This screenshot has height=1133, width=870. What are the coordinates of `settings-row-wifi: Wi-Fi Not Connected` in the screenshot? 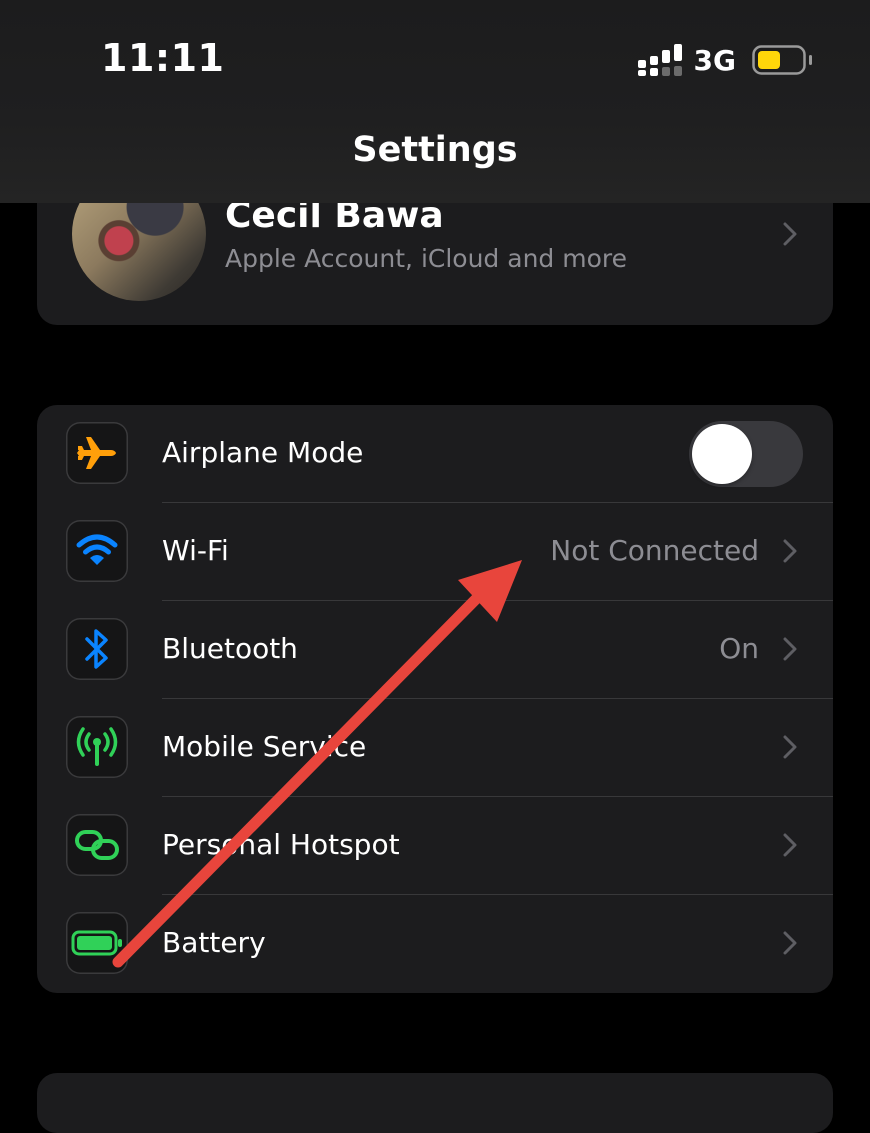 It's located at (435, 552).